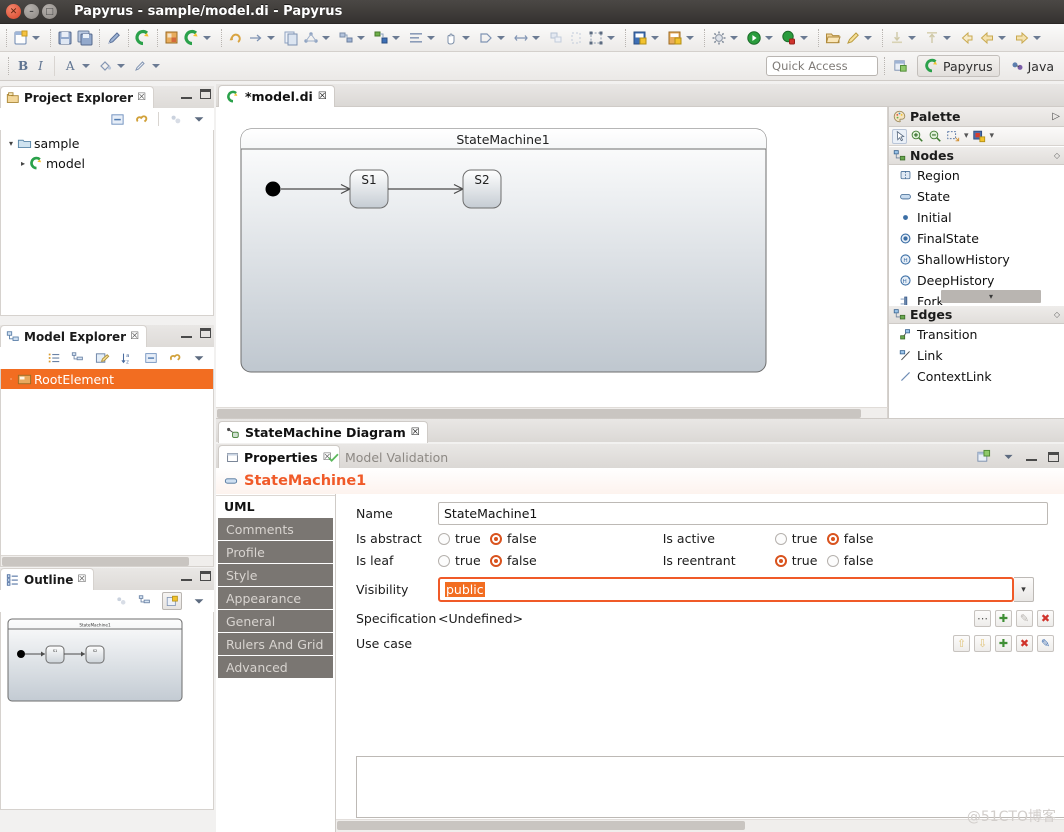  Describe the element at coordinates (556, 38) in the screenshot. I see `arrange-button` at that location.